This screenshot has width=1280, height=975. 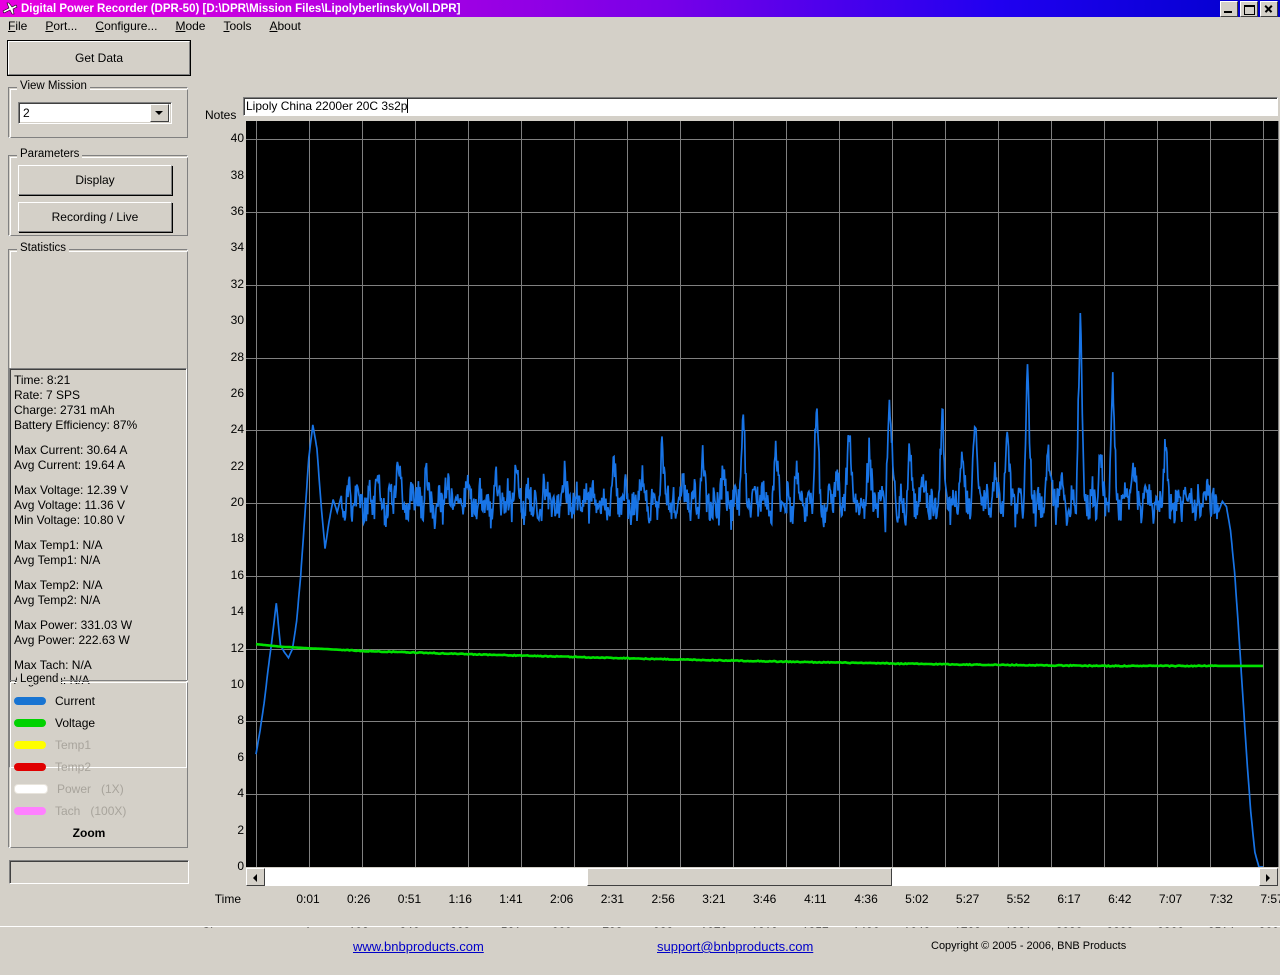 I want to click on legend-item-label: Temp2, so click(x=73, y=767).